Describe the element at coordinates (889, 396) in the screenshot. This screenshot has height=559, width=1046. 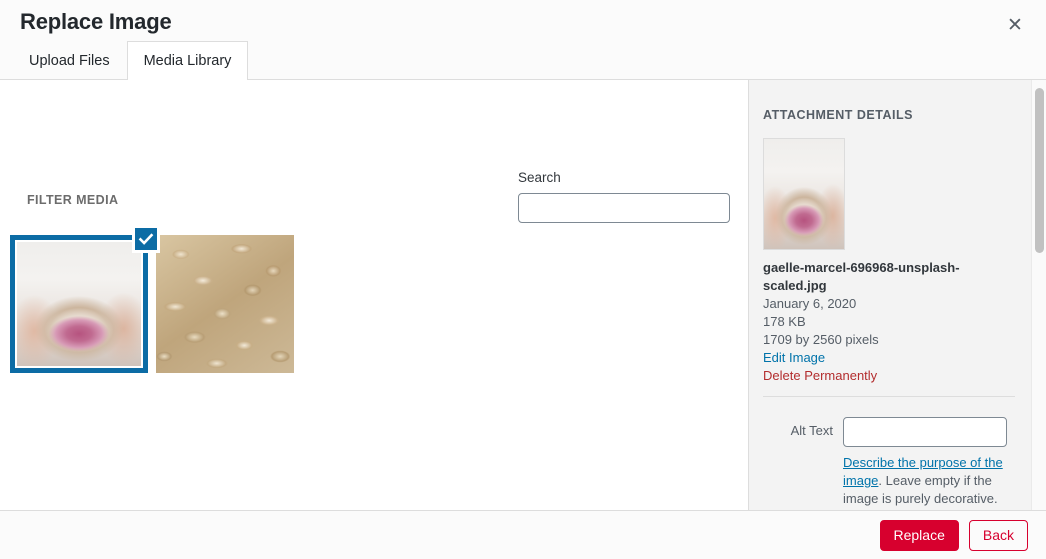
I see `sidebar-divider` at that location.